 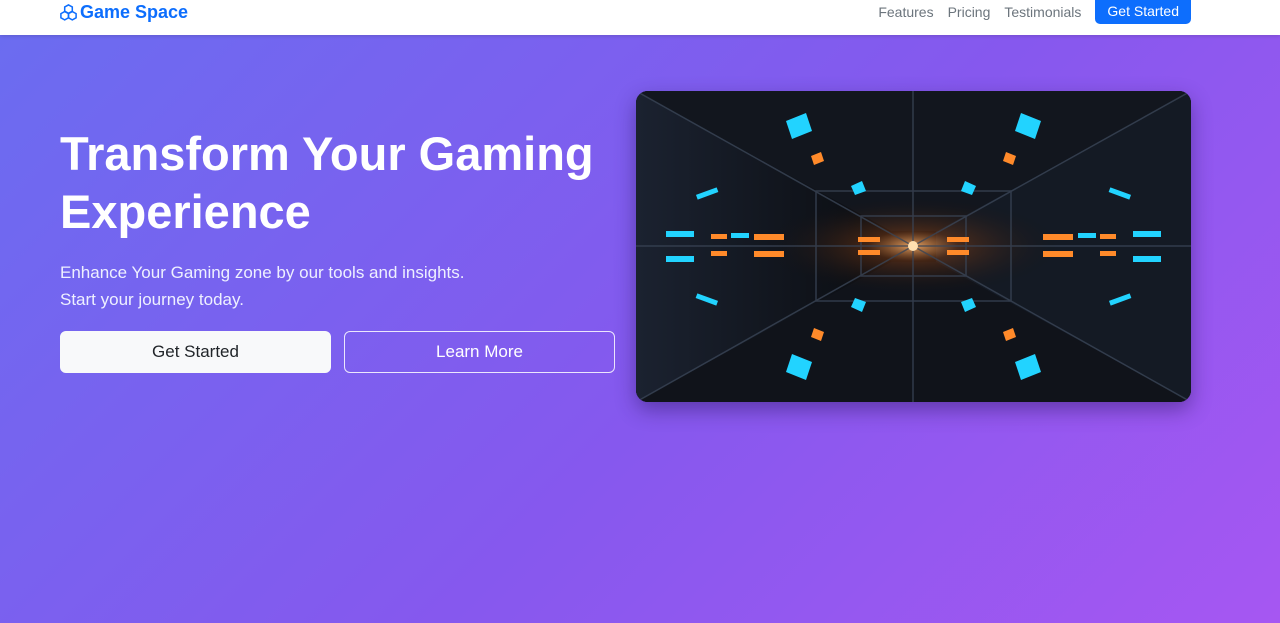 I want to click on brand-name: Game Space, so click(x=134, y=11).